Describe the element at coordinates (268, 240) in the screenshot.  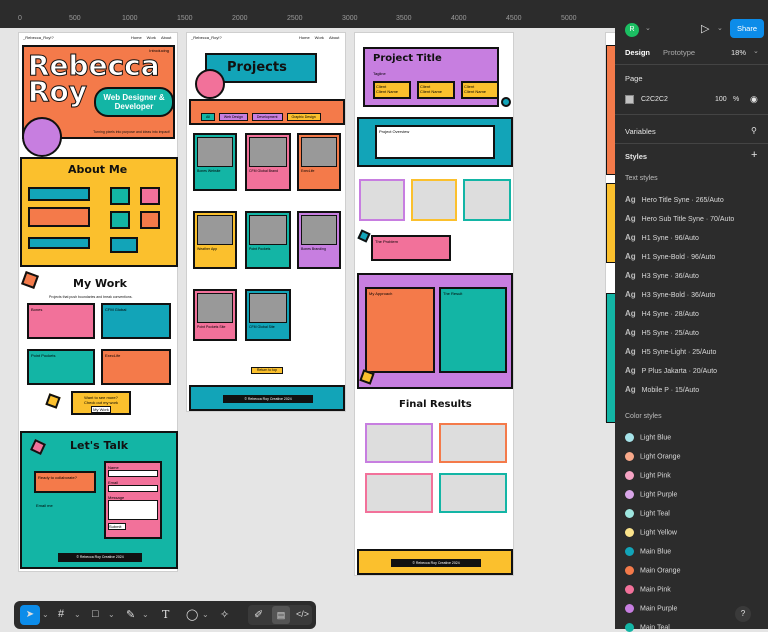
I see `project-card: Point Pockets` at that location.